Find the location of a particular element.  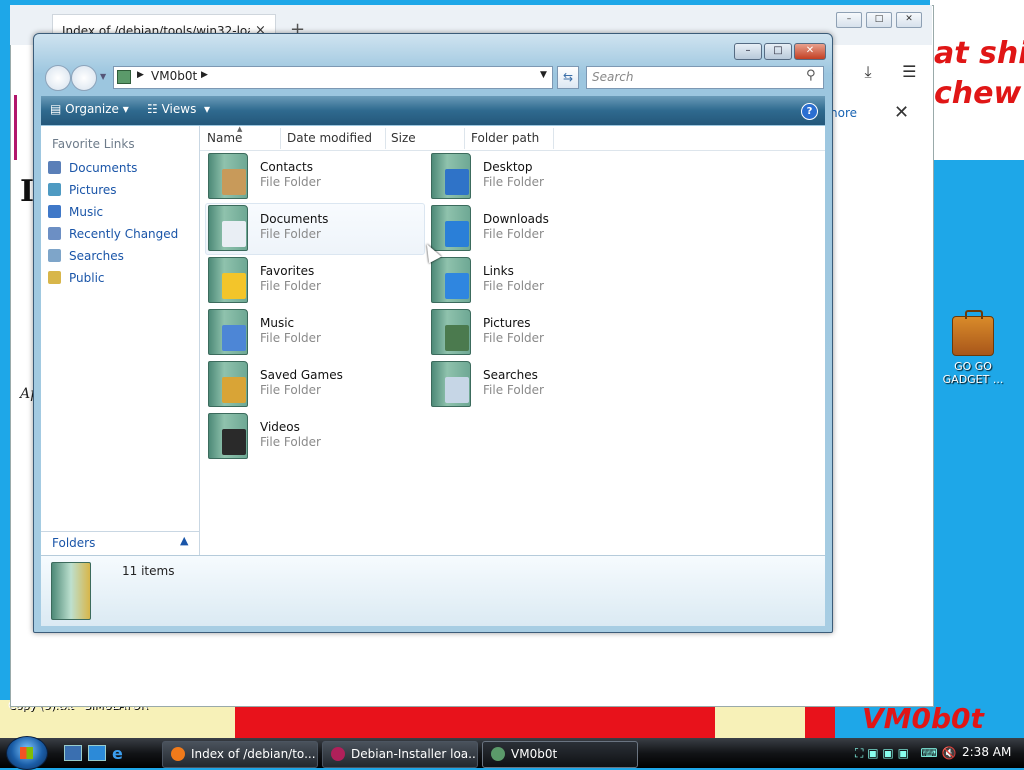

back-button is located at coordinates (58, 78).